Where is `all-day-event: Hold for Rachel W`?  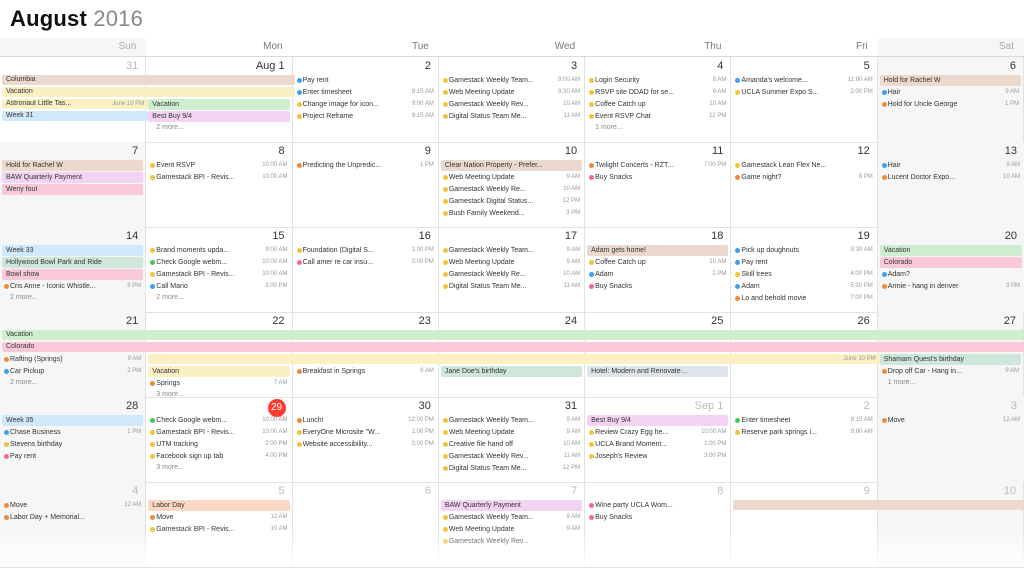 all-day-event: Hold for Rachel W is located at coordinates (72, 165).